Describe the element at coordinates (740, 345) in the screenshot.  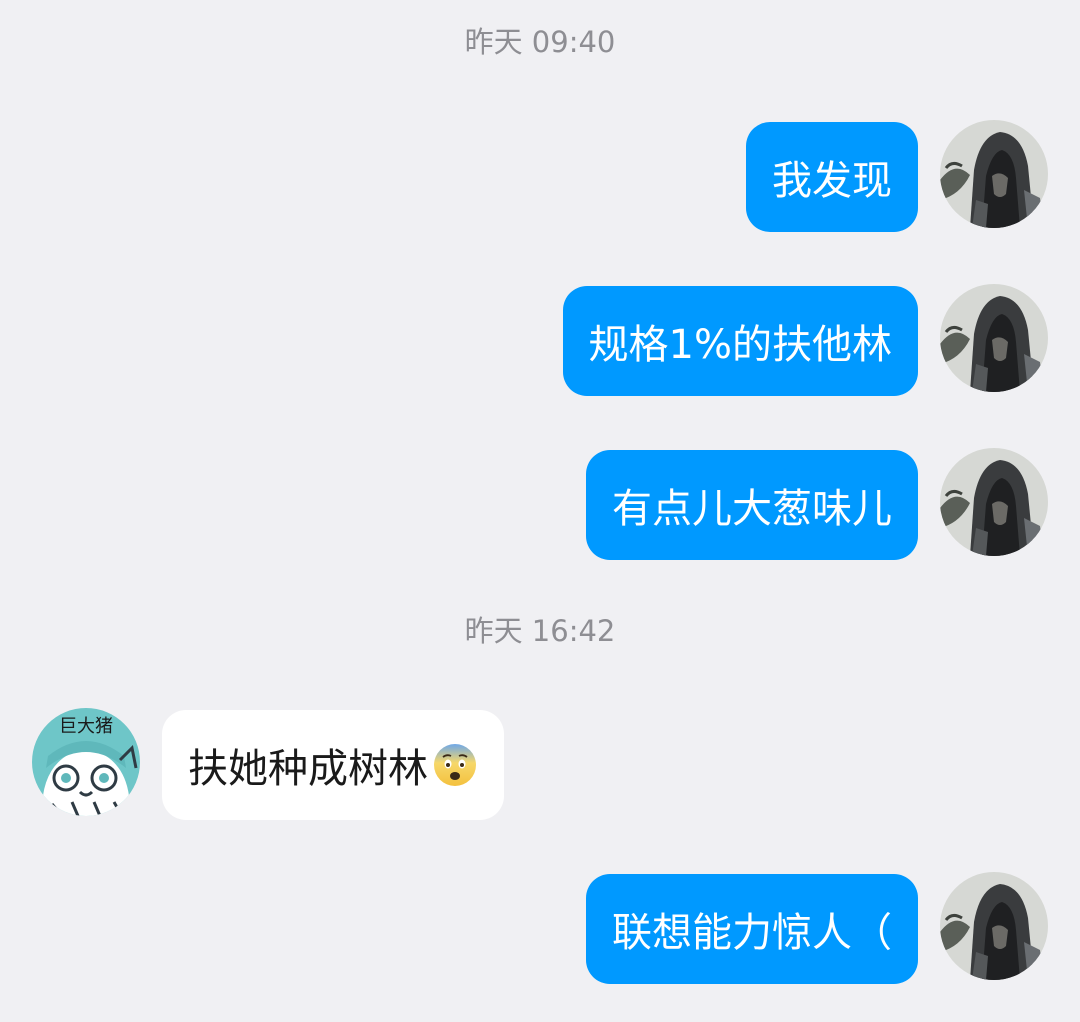
I see `message-text: 规格1%的扶他林` at that location.